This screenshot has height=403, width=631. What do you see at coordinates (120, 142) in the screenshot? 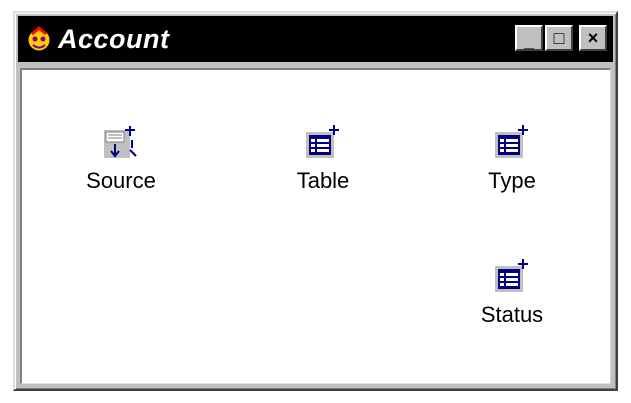
I see `source-query-icon` at bounding box center [120, 142].